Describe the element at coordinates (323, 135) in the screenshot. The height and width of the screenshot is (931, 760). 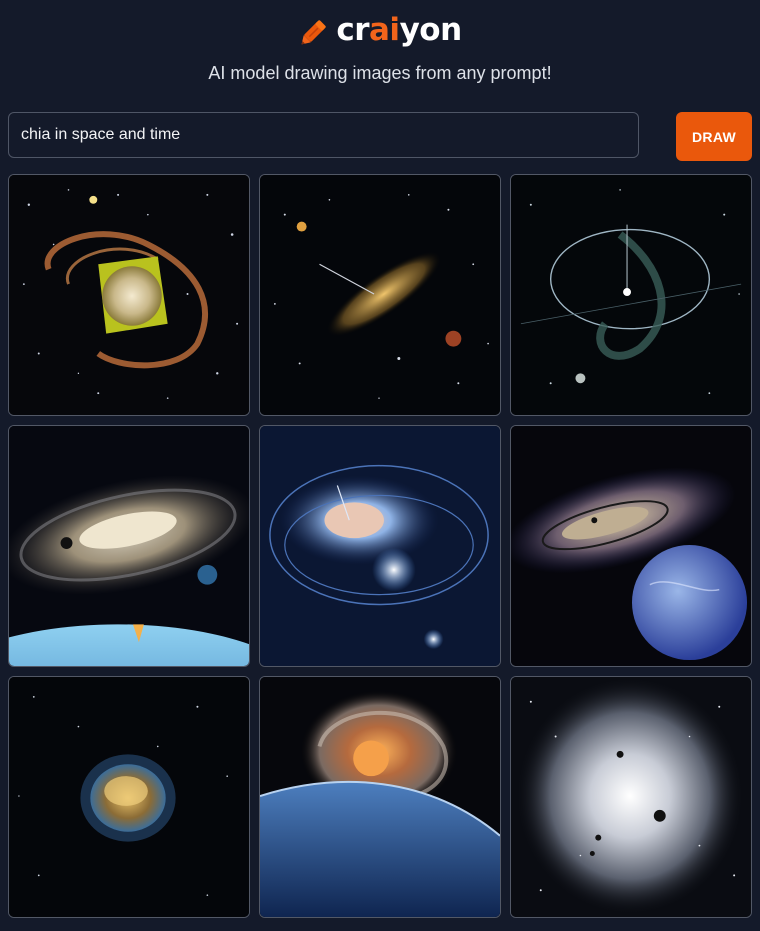
I see `prompt-input` at that location.